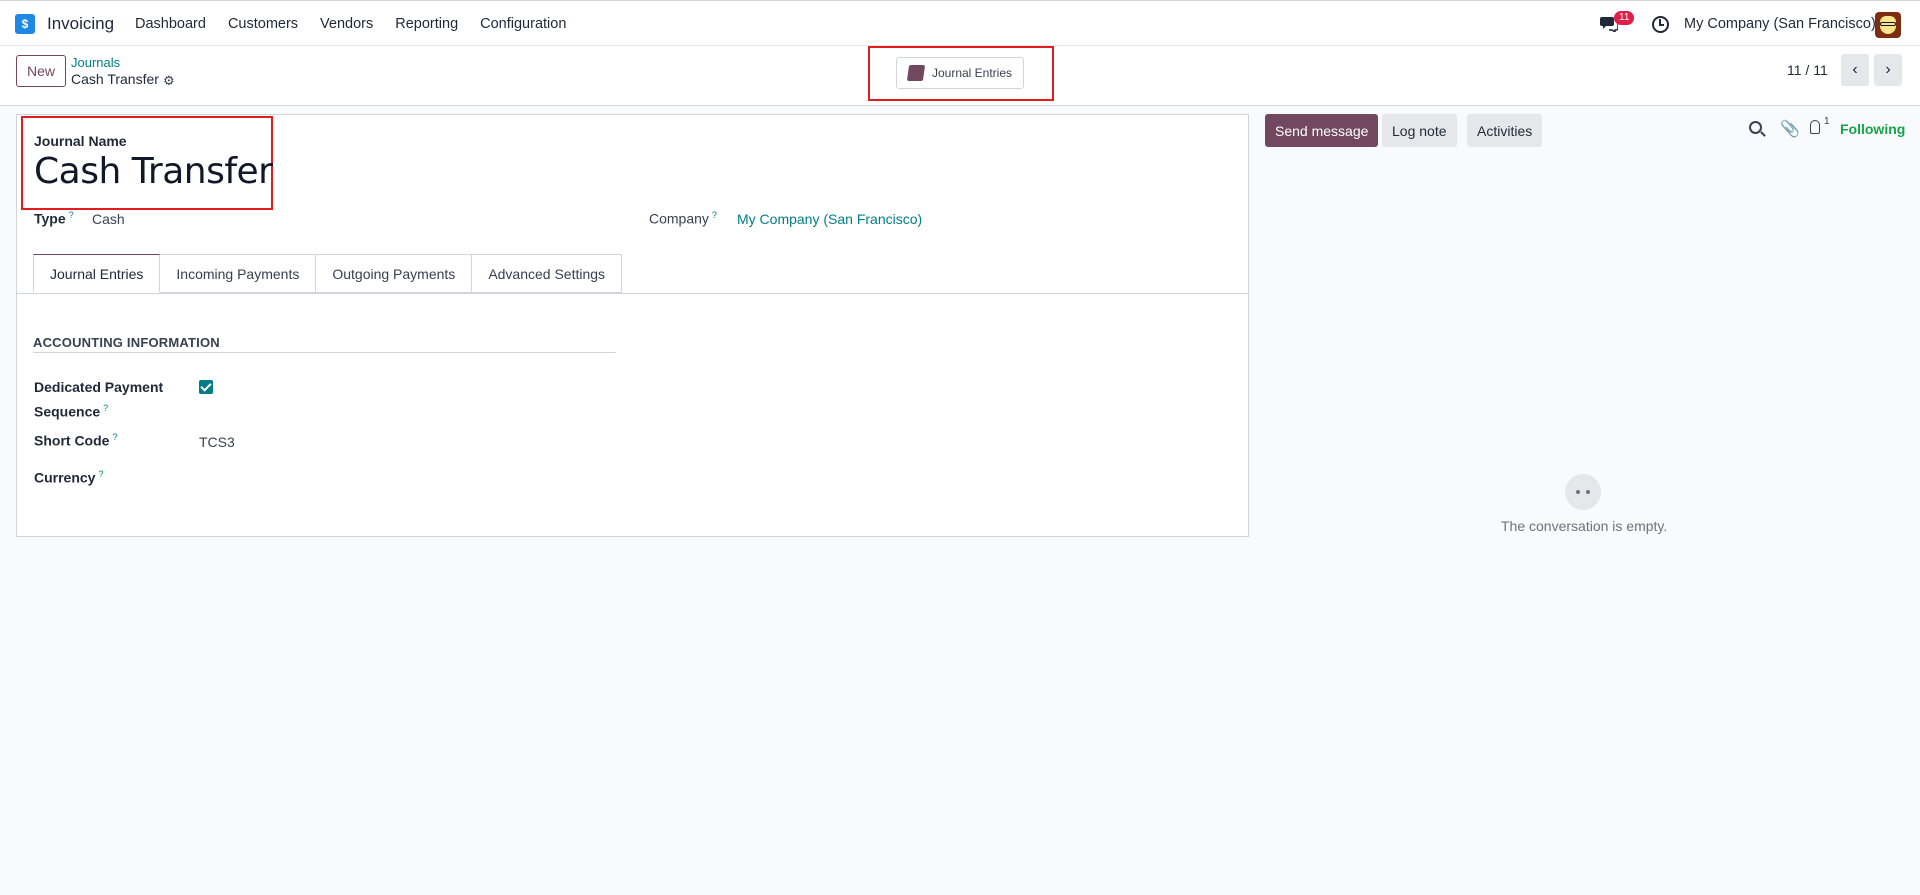  I want to click on menu-item-customers: Customers, so click(263, 24).